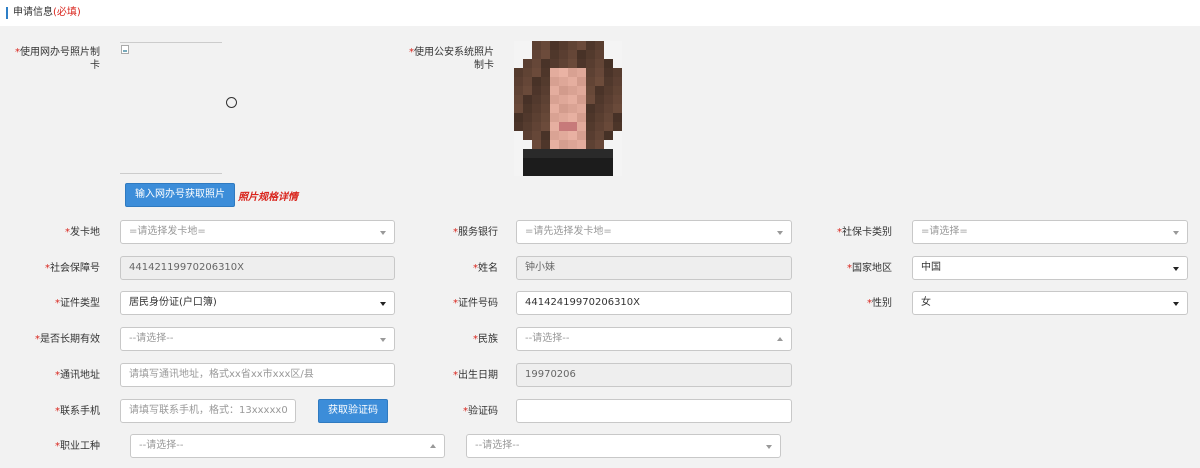 This screenshot has height=468, width=1200. What do you see at coordinates (77, 375) in the screenshot?
I see `address-label: *通讯地址` at bounding box center [77, 375].